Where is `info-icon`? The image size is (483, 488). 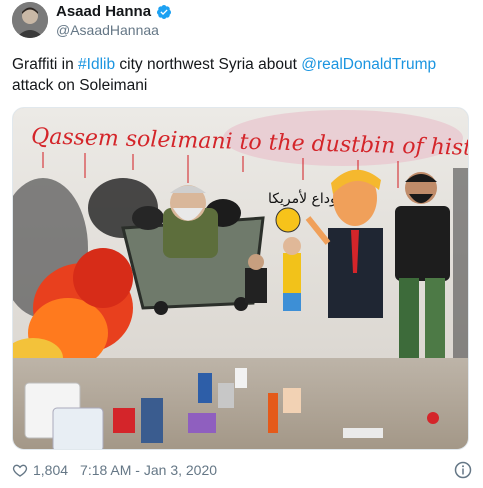 info-icon is located at coordinates (463, 470).